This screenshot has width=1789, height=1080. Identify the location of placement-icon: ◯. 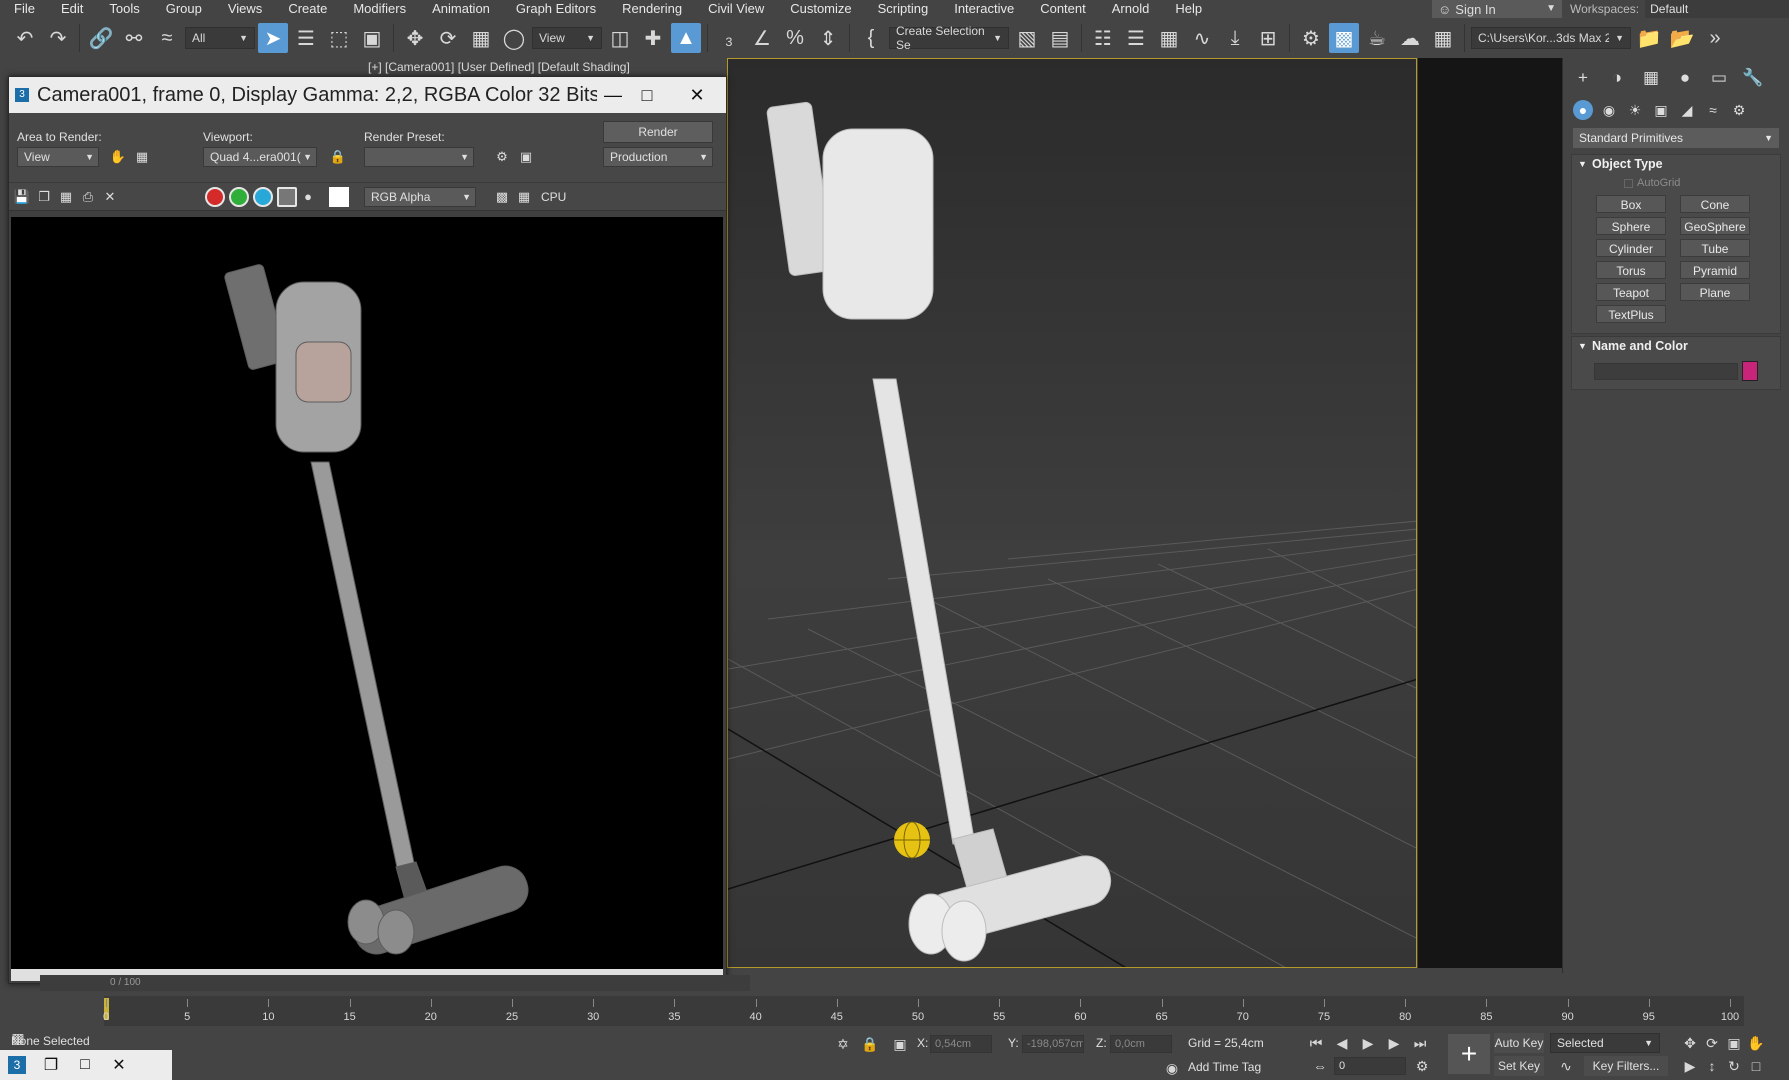
(514, 38).